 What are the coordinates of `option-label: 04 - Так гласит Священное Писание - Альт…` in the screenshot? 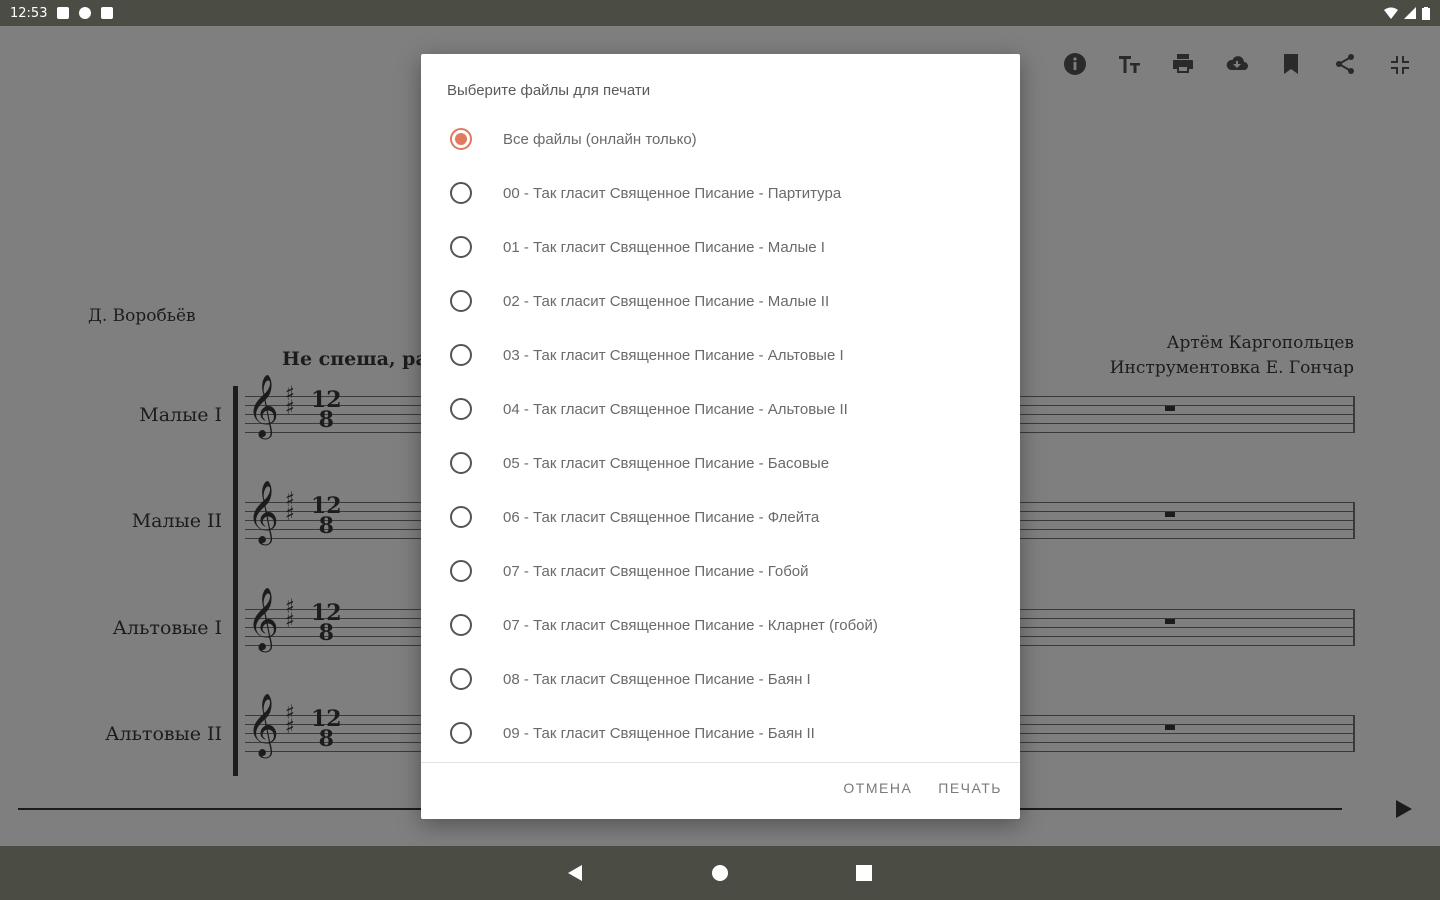 It's located at (675, 409).